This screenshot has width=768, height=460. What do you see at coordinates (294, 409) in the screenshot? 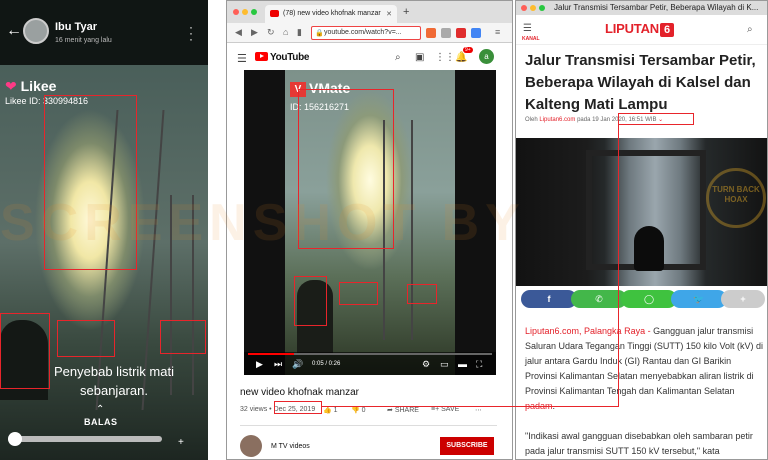
I see `upload-date: Dec 25, 2019` at bounding box center [294, 409].